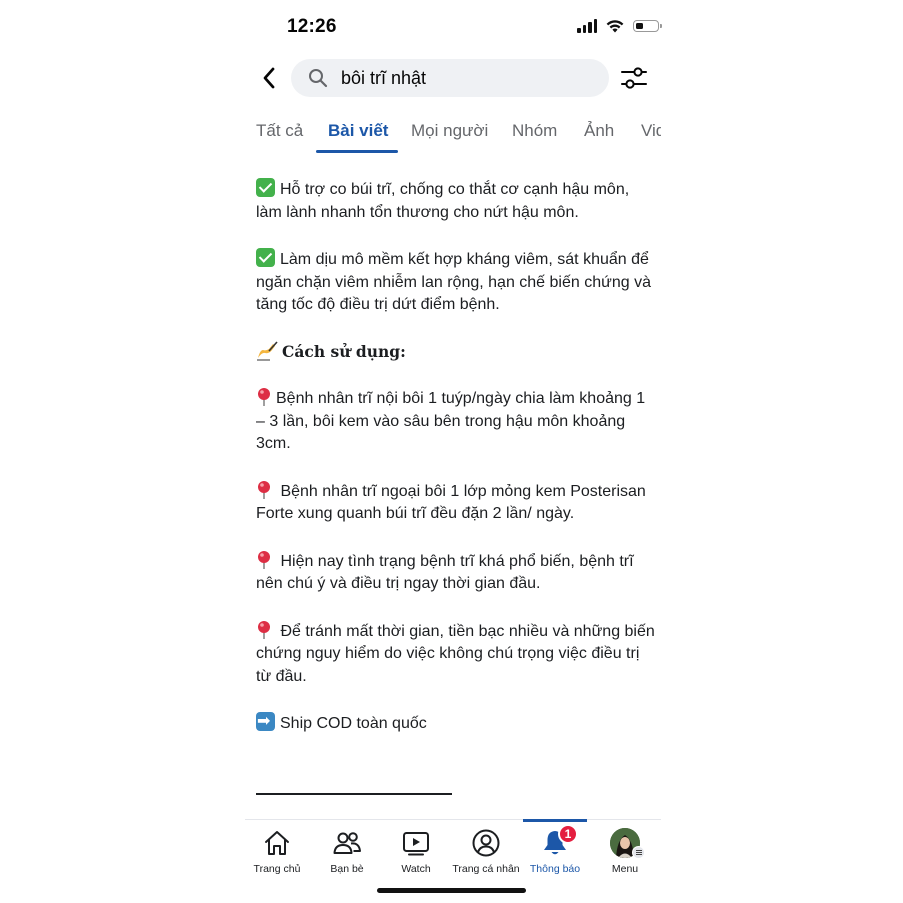 The image size is (903, 903). I want to click on filter-button, so click(634, 78).